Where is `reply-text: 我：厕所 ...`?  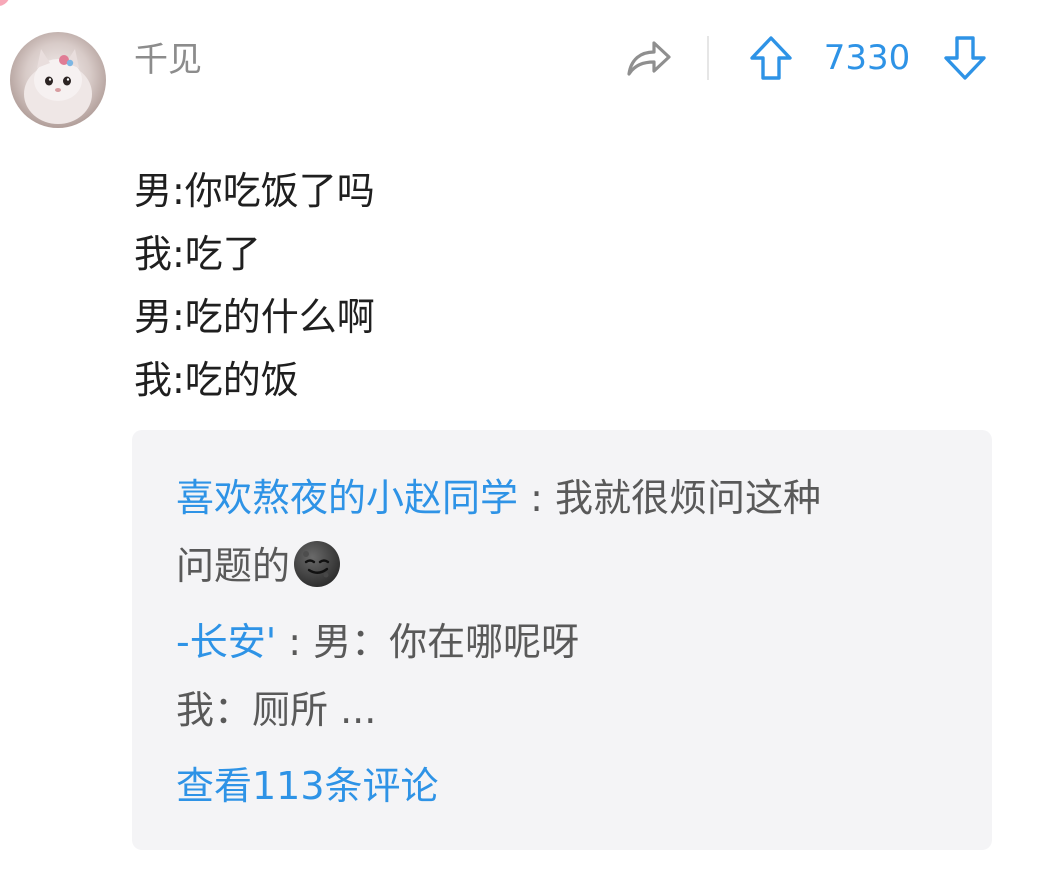 reply-text: 我：厕所 ... is located at coordinates (276, 710).